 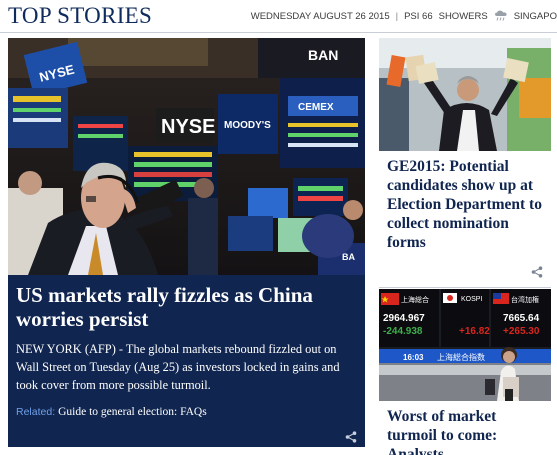 I want to click on candidates-photo, so click(x=465, y=94).